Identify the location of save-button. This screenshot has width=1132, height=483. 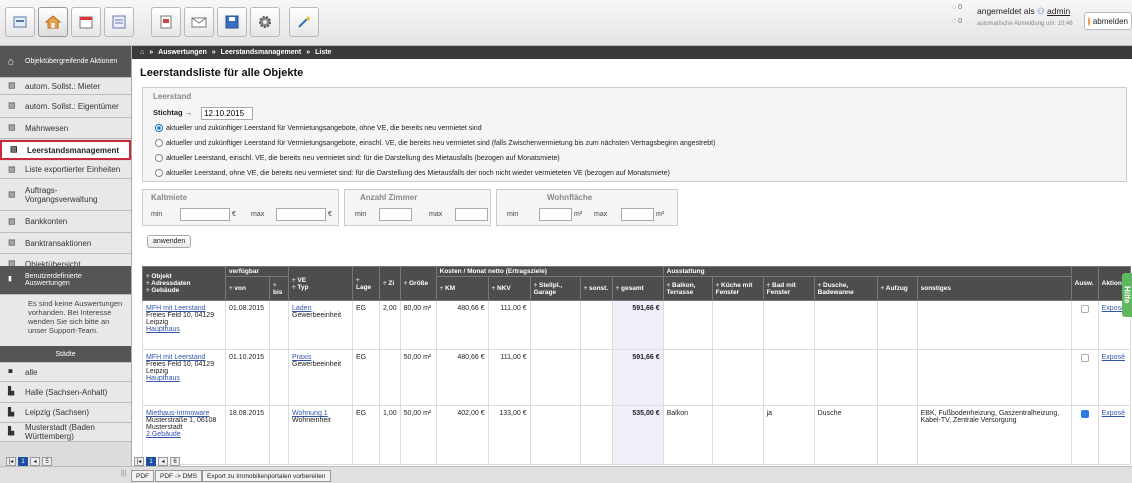
(232, 22).